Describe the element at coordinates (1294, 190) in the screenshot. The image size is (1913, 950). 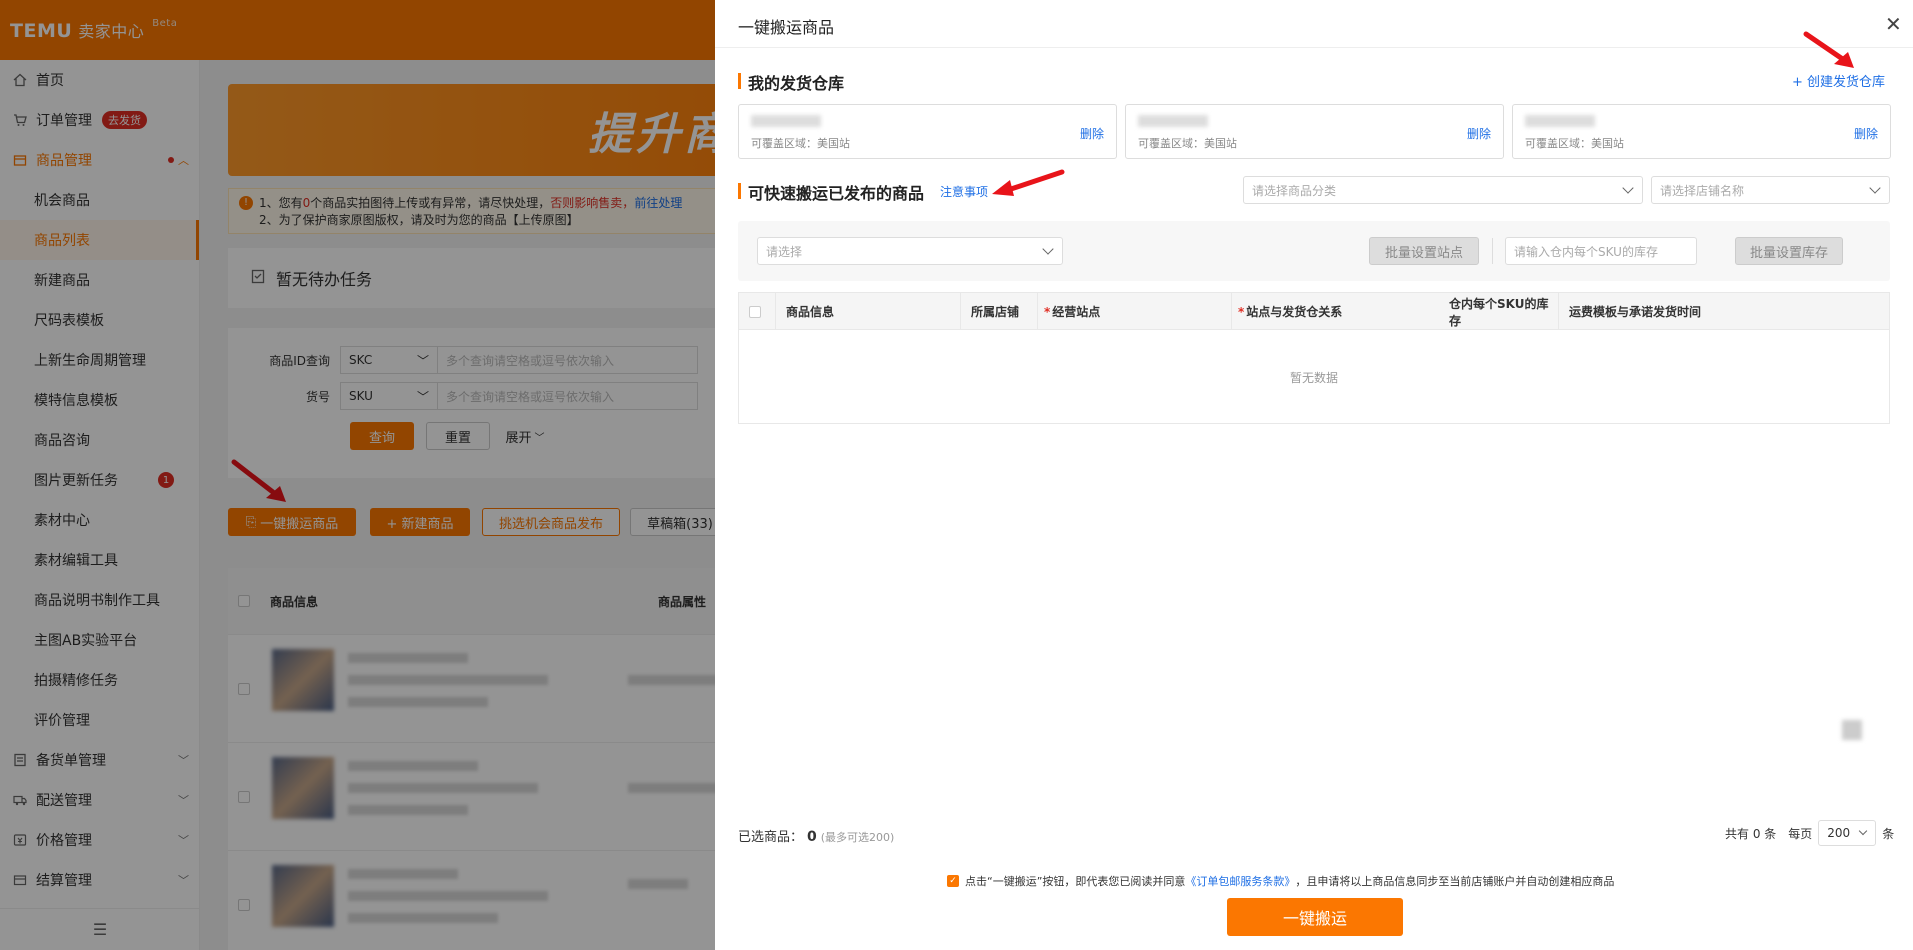
I see `select-placeholder: 请选择商品分类` at that location.